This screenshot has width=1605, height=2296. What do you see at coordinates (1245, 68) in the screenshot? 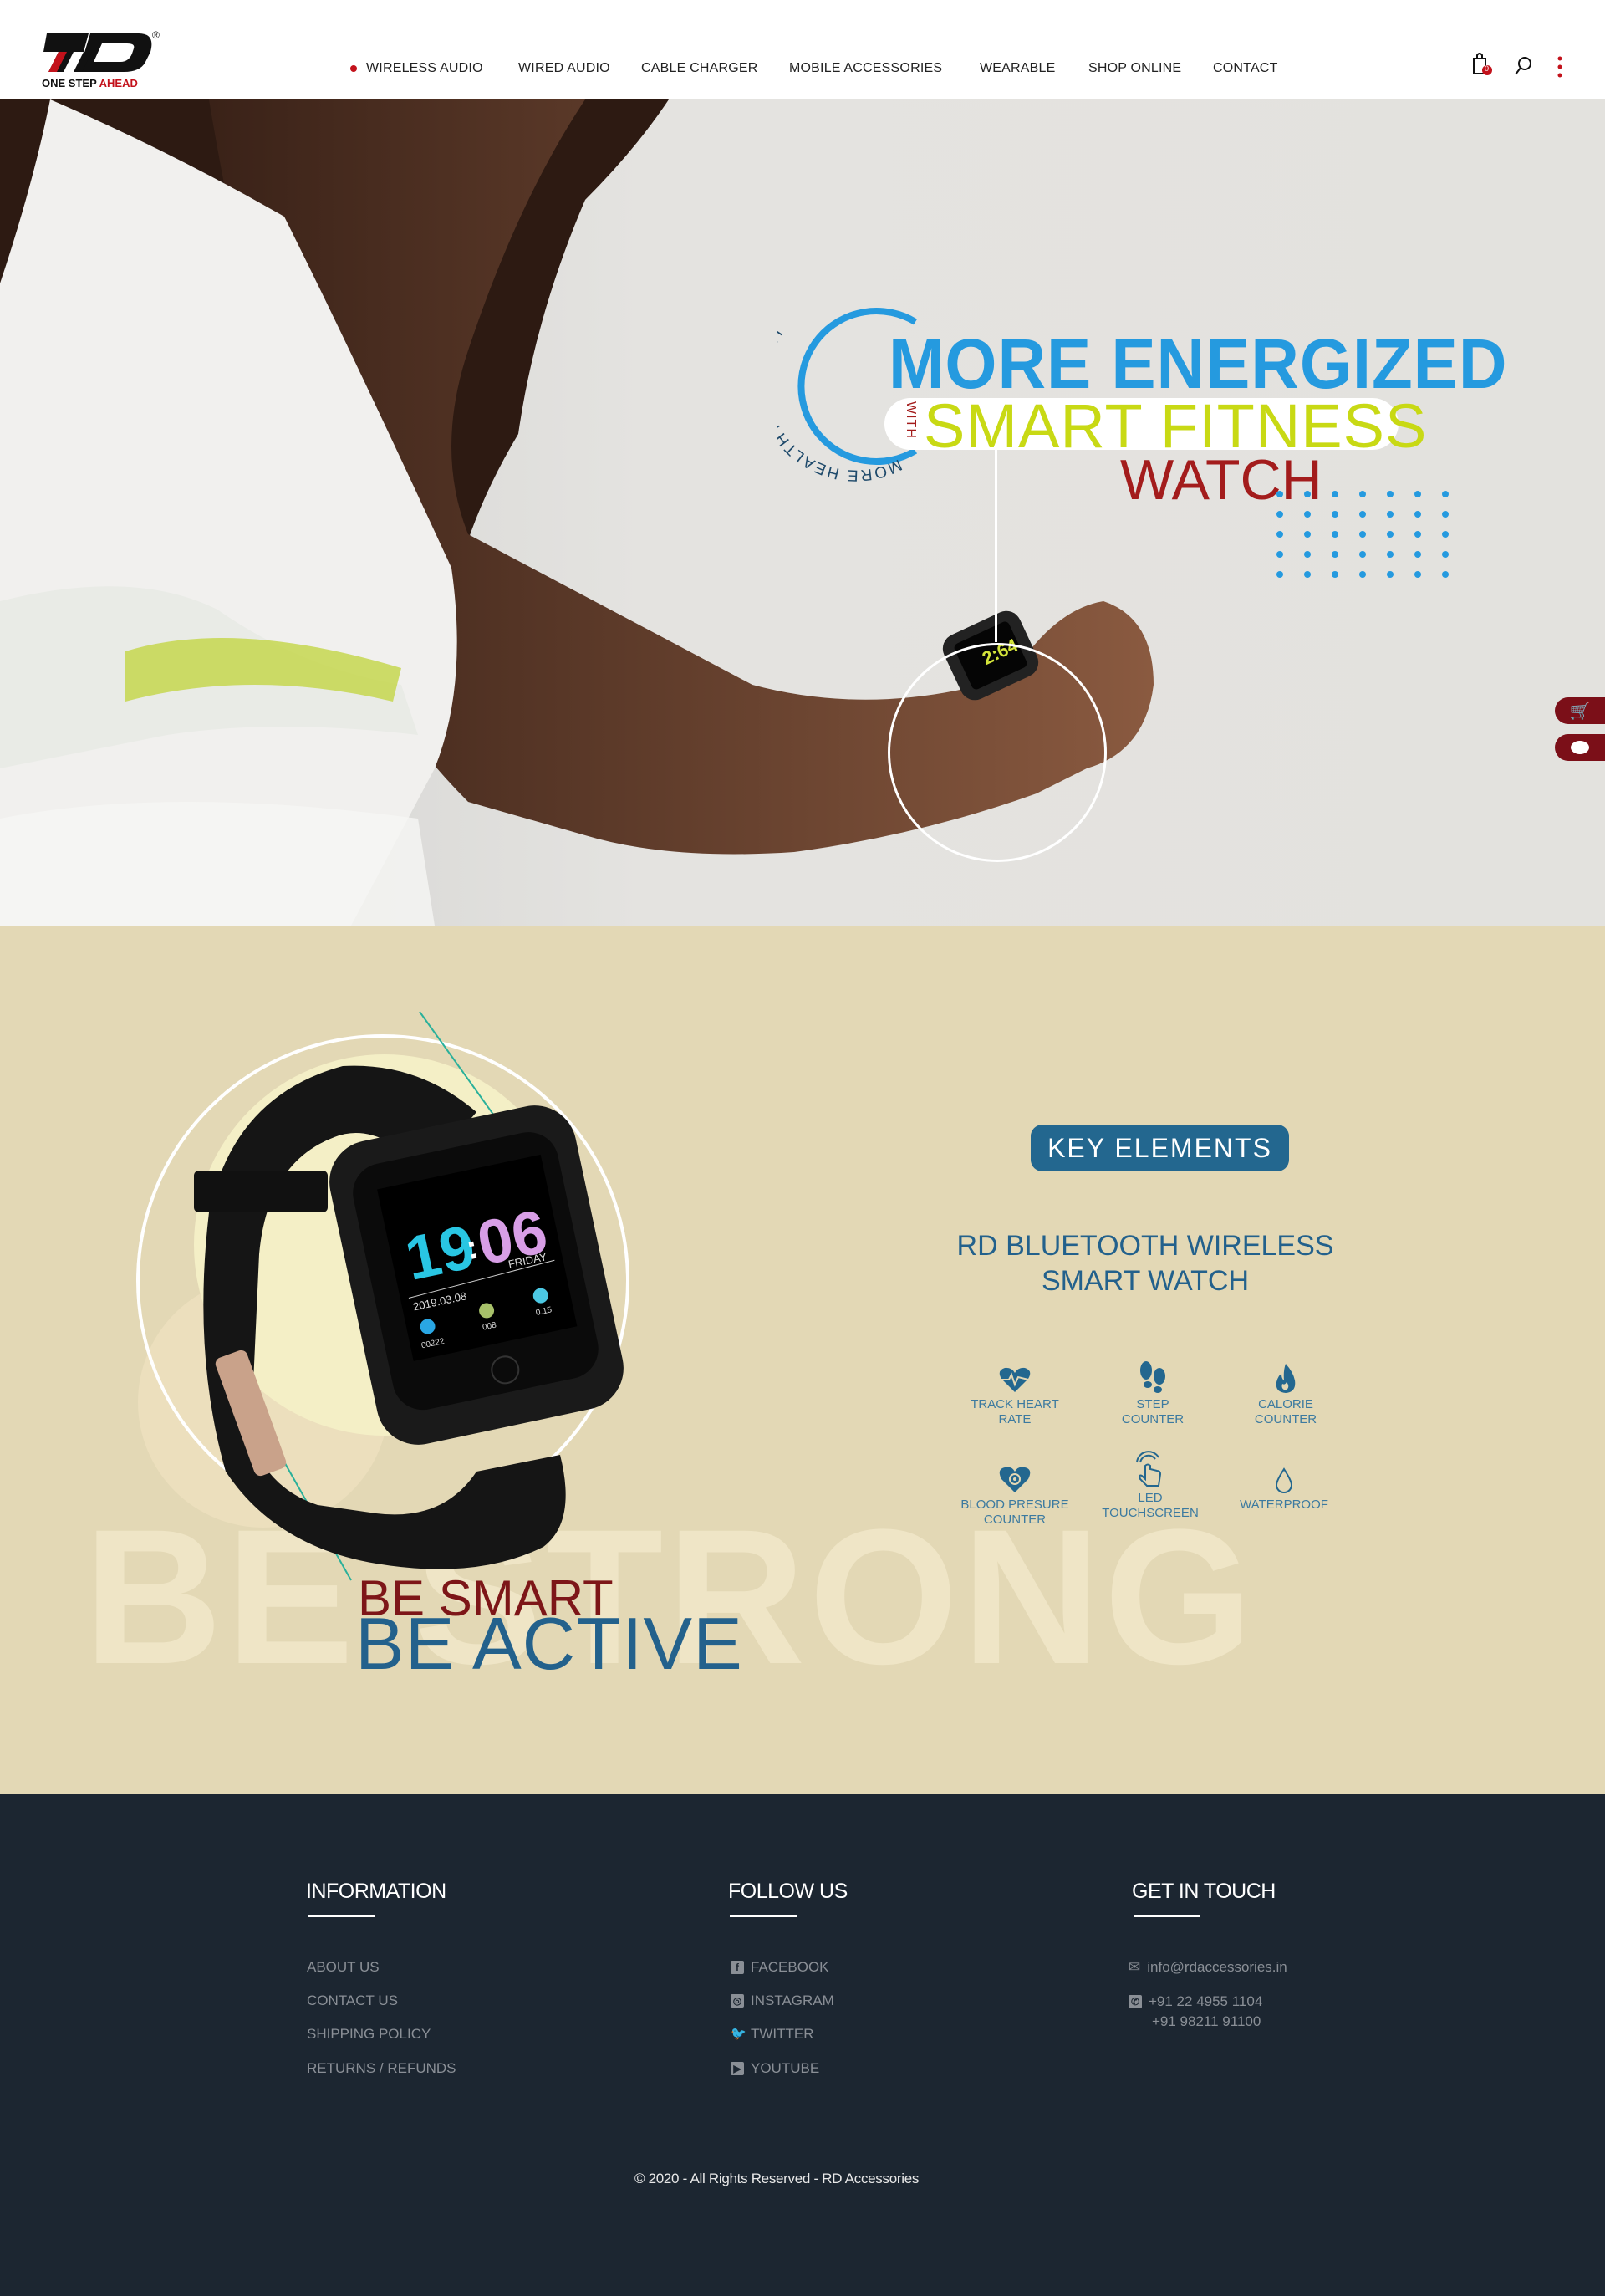
I see `nav-contact: CONTACT` at bounding box center [1245, 68].